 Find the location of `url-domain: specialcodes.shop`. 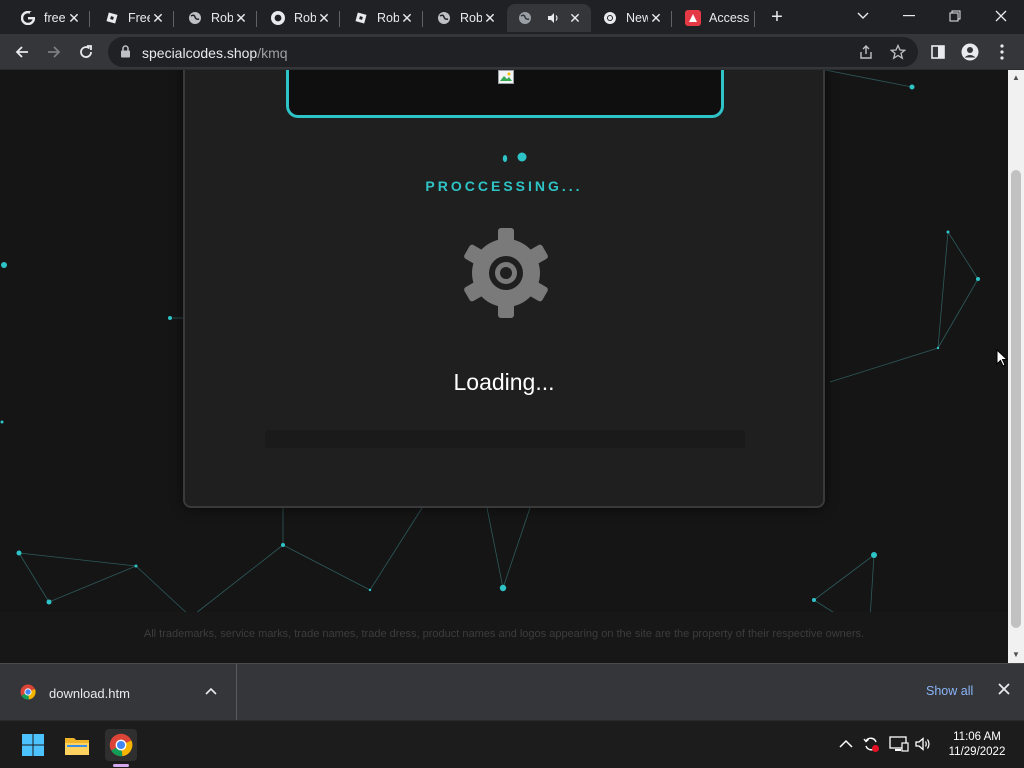

url-domain: specialcodes.shop is located at coordinates (200, 53).